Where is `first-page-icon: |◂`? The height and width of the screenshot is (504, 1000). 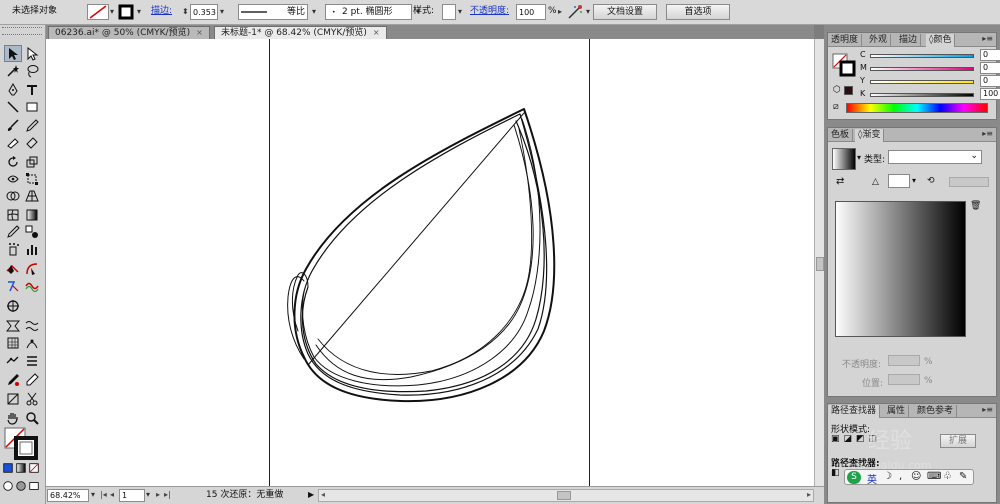 first-page-icon: |◂ is located at coordinates (103, 495).